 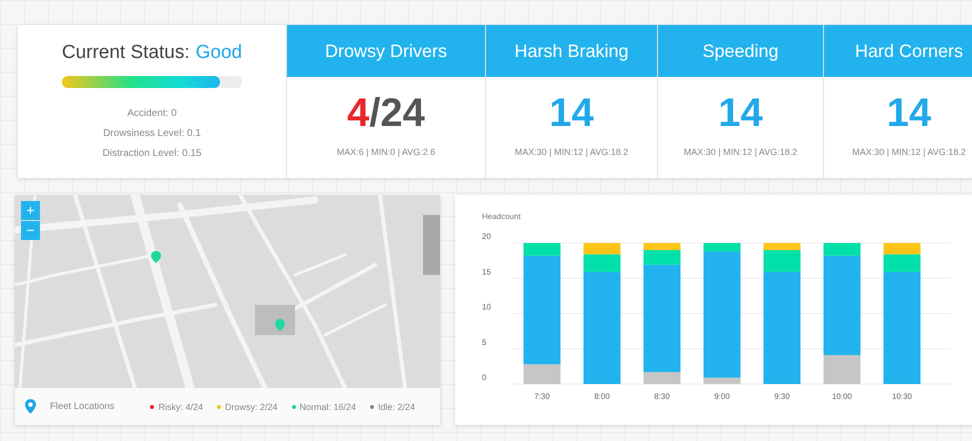 What do you see at coordinates (82, 406) in the screenshot?
I see `map-footer-title: Fleet Locations` at bounding box center [82, 406].